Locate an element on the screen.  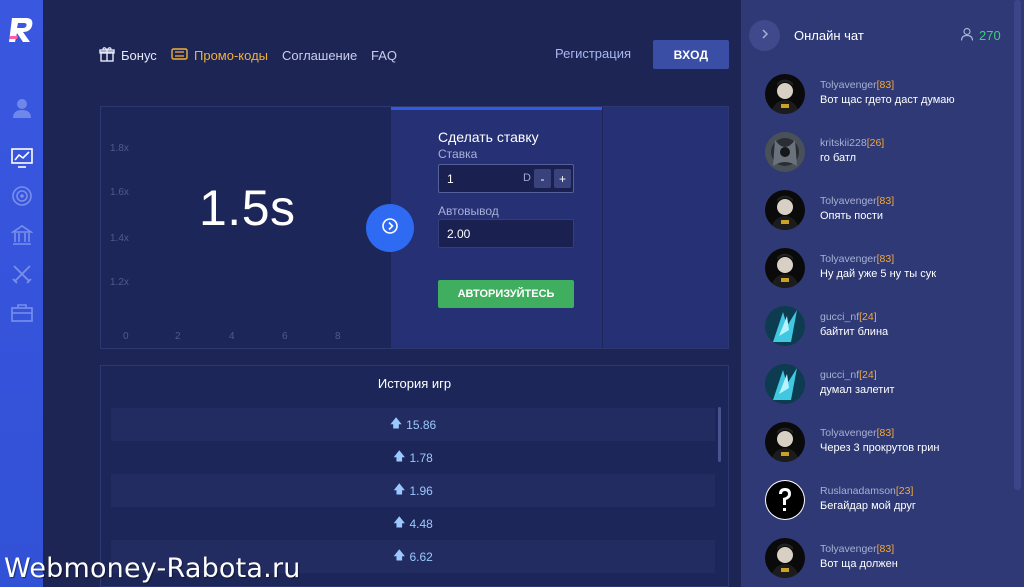
play-button is located at coordinates (390, 228).